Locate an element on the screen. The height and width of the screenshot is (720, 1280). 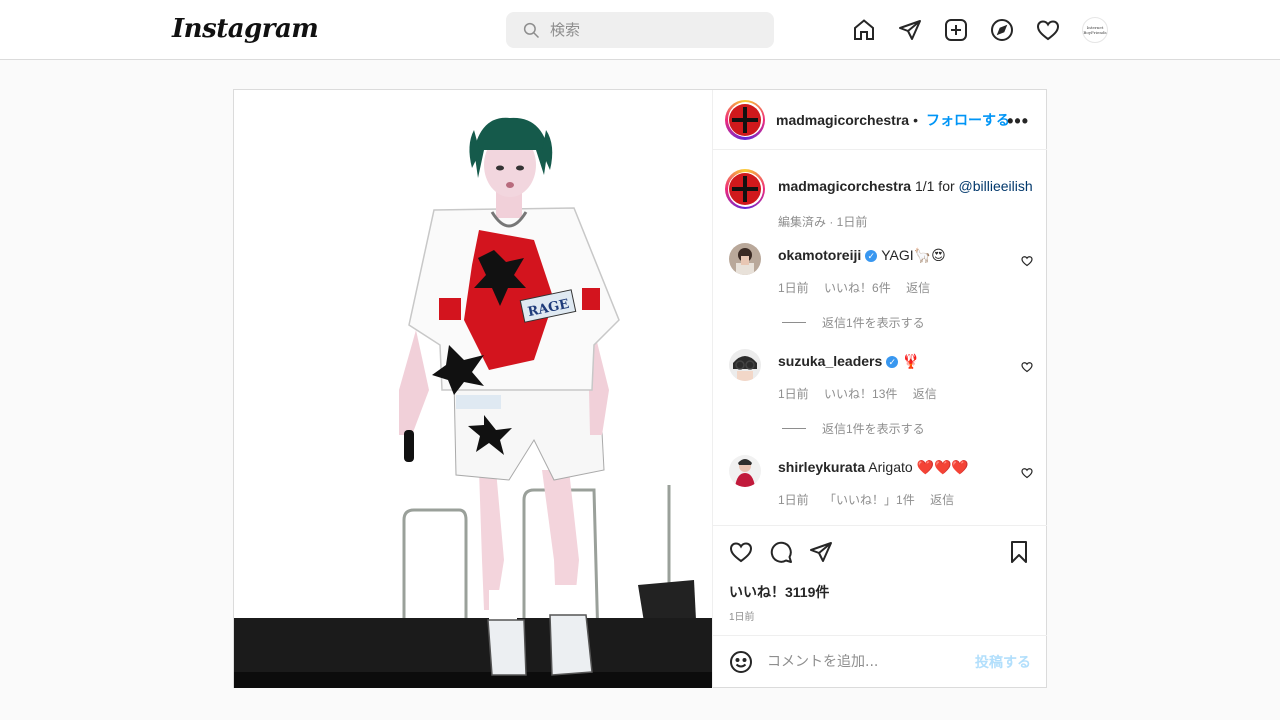
add-comment-bar: 投稿する is located at coordinates (880, 661).